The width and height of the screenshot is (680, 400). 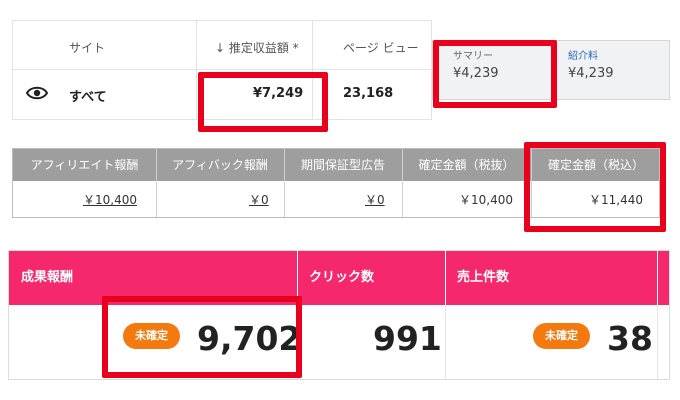 I want to click on header-page-views: ページ ビュー, so click(x=381, y=47).